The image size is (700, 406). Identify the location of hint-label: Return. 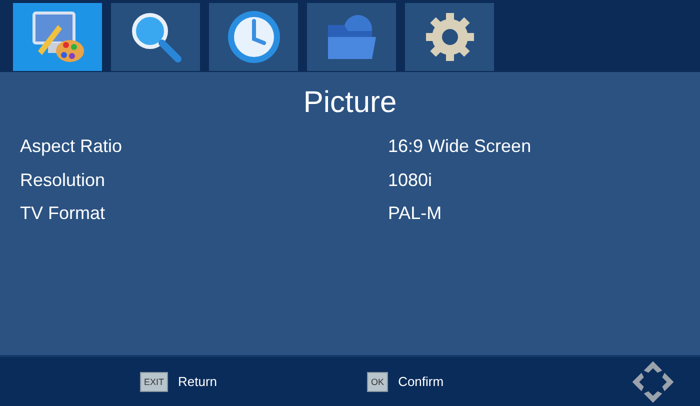
(198, 381).